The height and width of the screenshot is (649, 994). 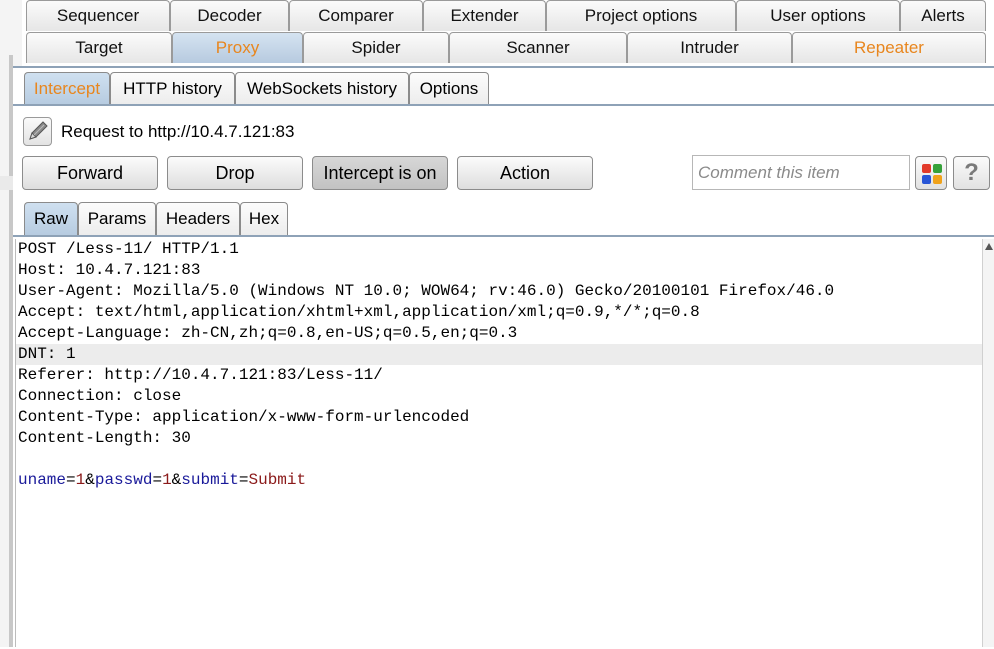 What do you see at coordinates (889, 47) in the screenshot?
I see `tab-repeater: Repeater` at bounding box center [889, 47].